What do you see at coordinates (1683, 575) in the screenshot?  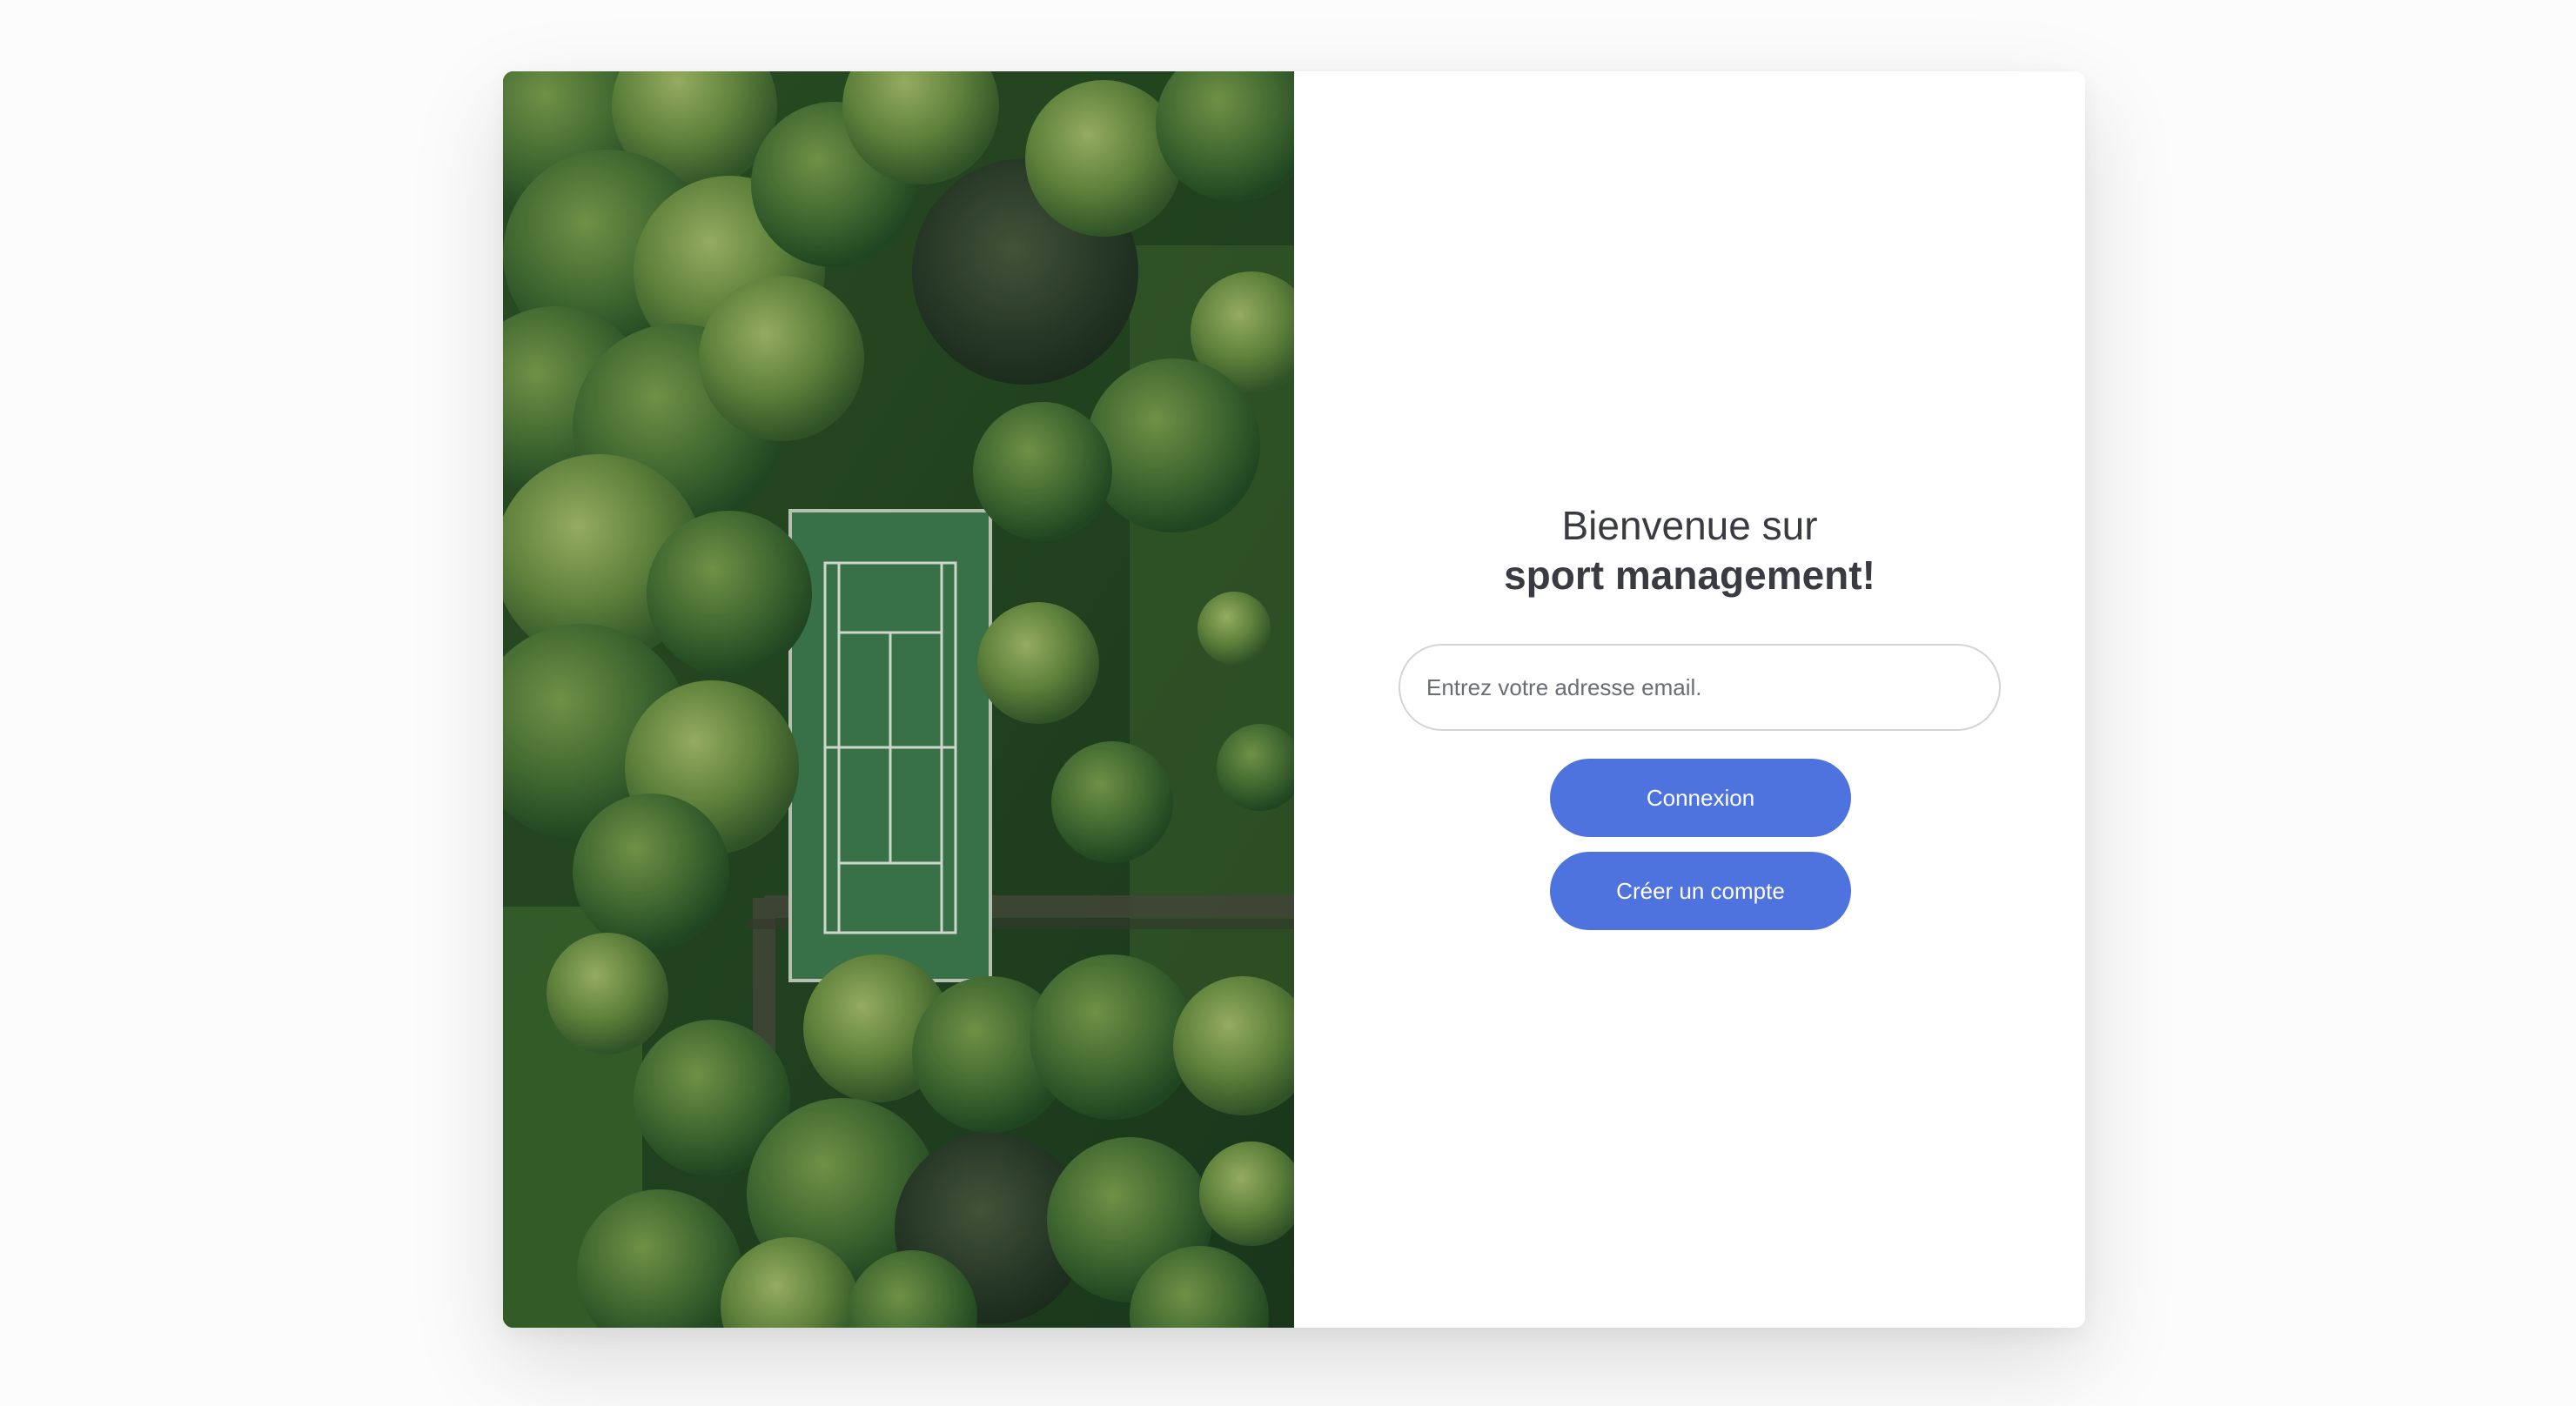 I see `brand-name: sport management` at bounding box center [1683, 575].